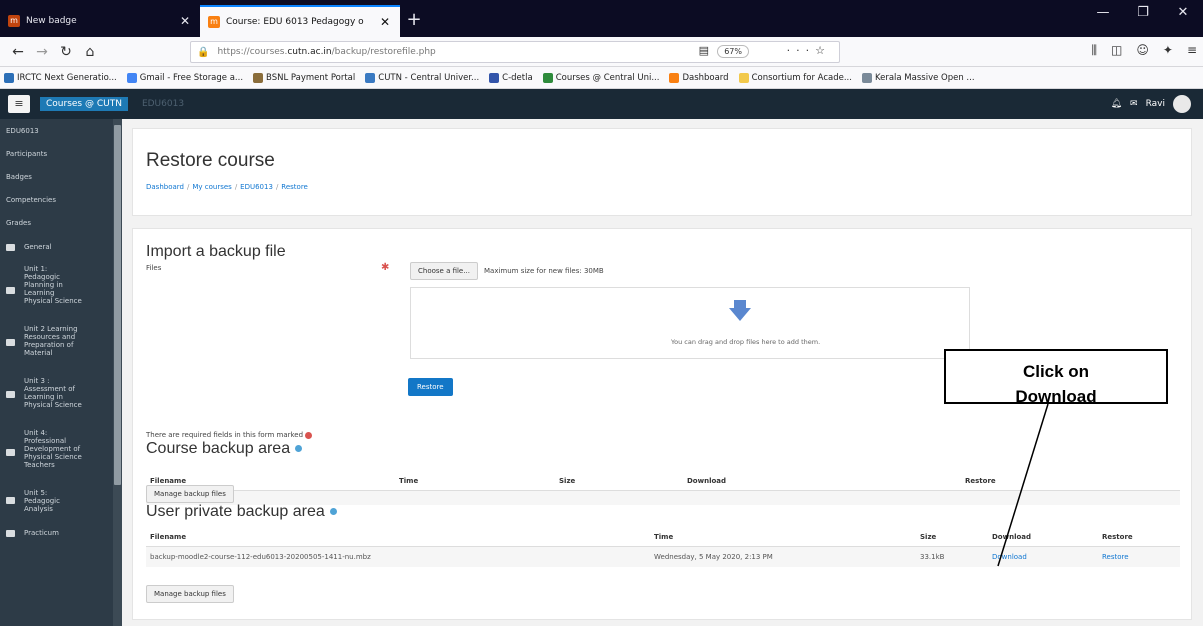 The height and width of the screenshot is (626, 1203). Describe the element at coordinates (740, 314) in the screenshot. I see `upload-arrow-icon` at that location.